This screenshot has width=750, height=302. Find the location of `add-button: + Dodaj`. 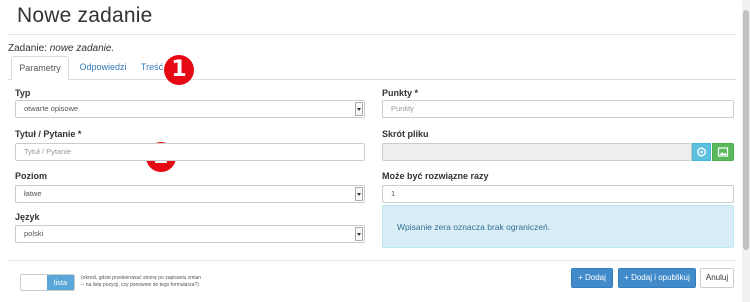

add-button: + Dodaj is located at coordinates (592, 278).